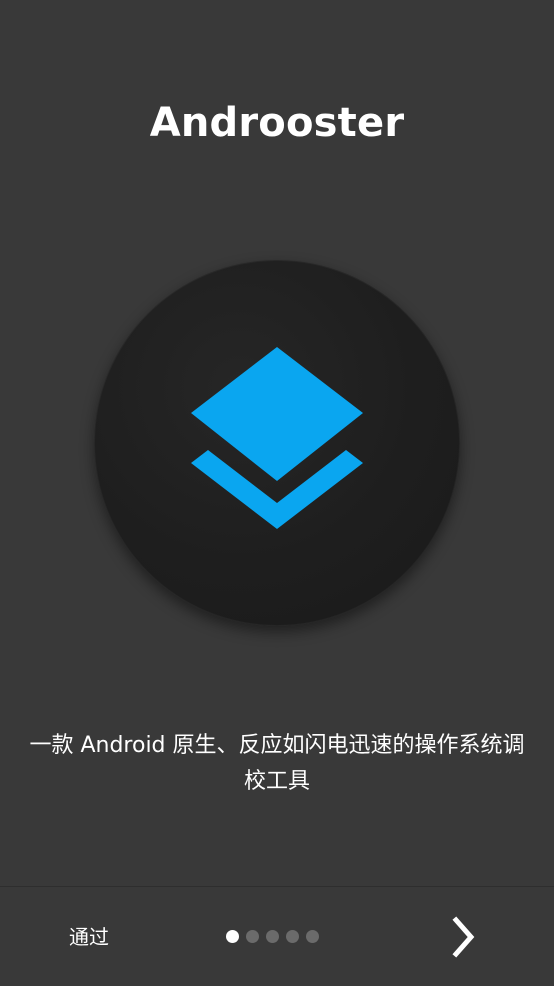  I want to click on next-button, so click(465, 937).